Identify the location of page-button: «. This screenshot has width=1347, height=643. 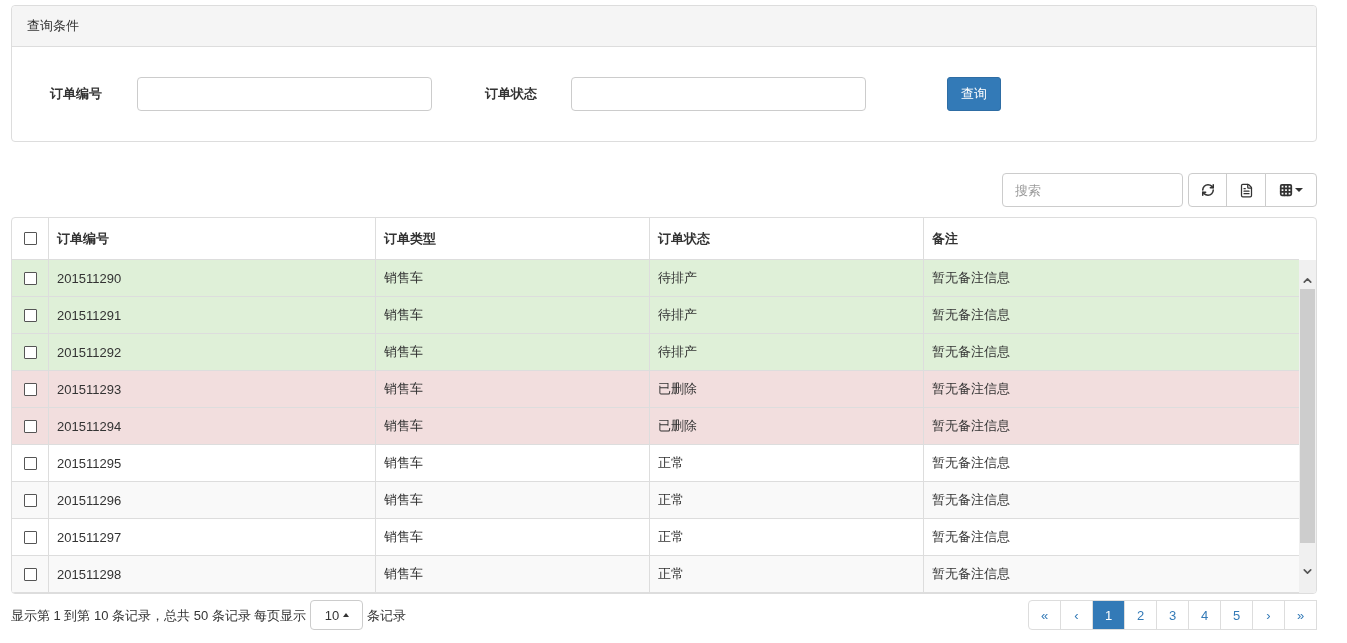
(1044, 615).